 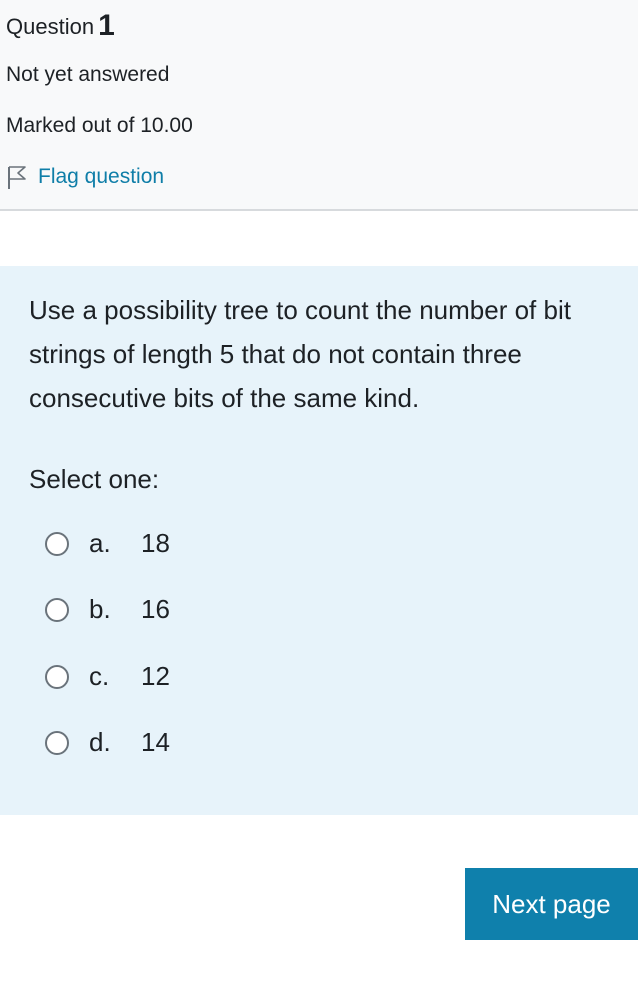 I want to click on next-page-button: Next page, so click(x=551, y=904).